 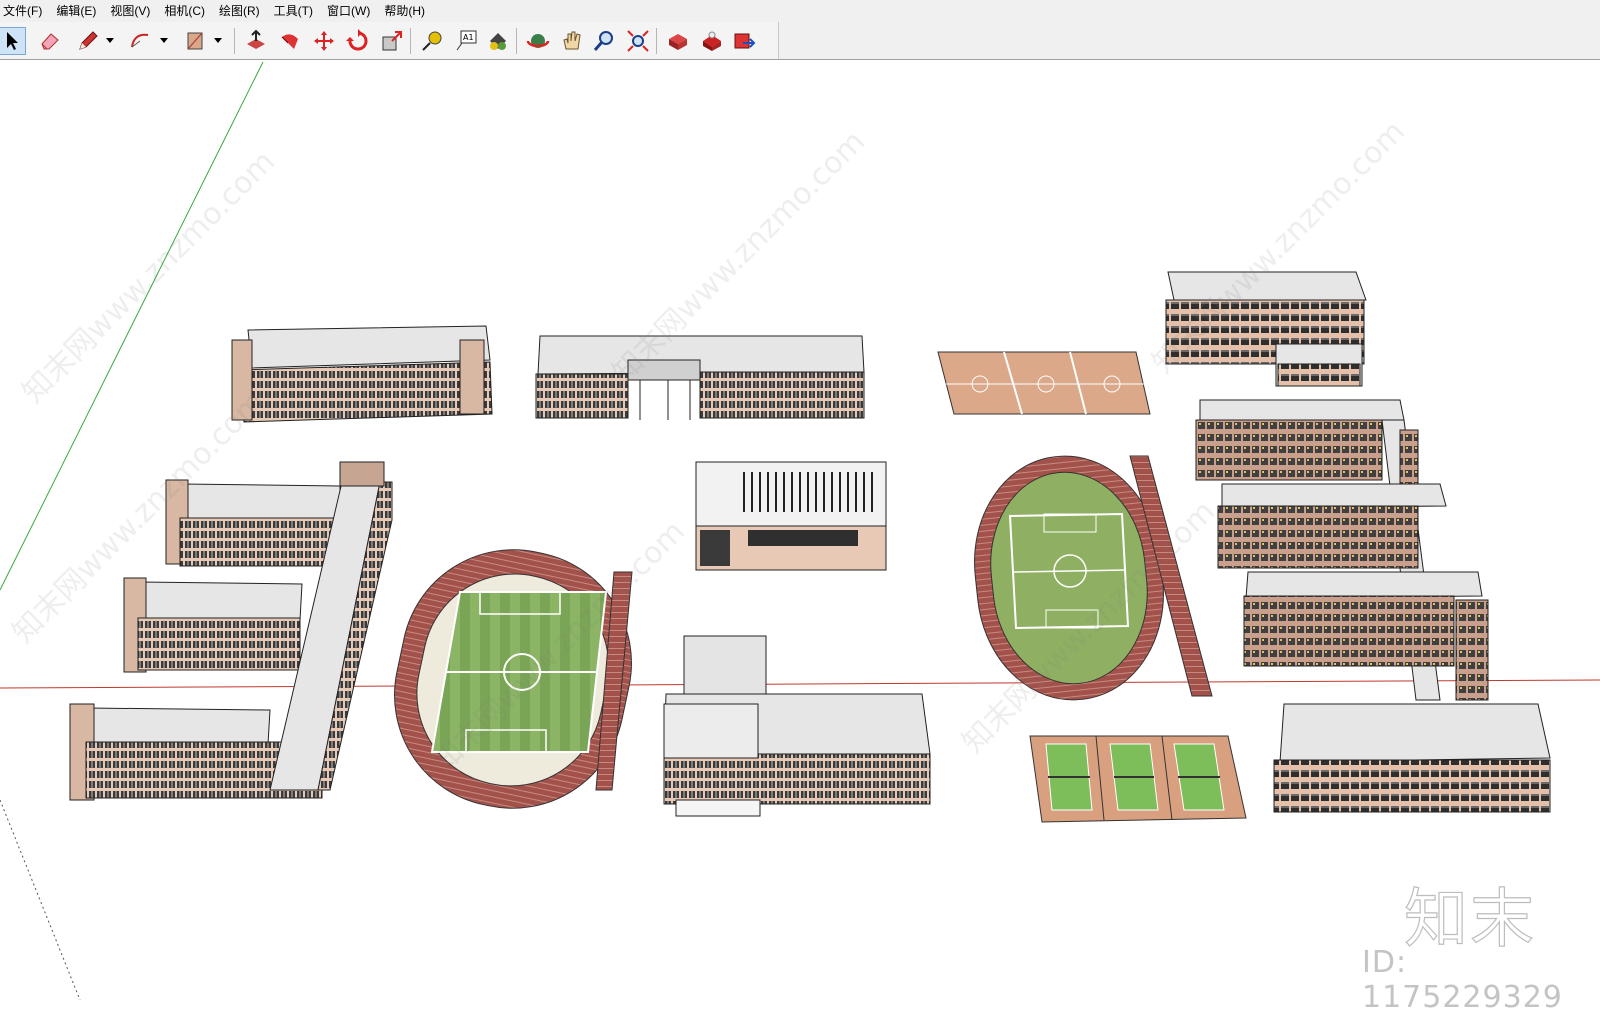 I want to click on menu-camera: 相机(C), so click(x=184, y=11).